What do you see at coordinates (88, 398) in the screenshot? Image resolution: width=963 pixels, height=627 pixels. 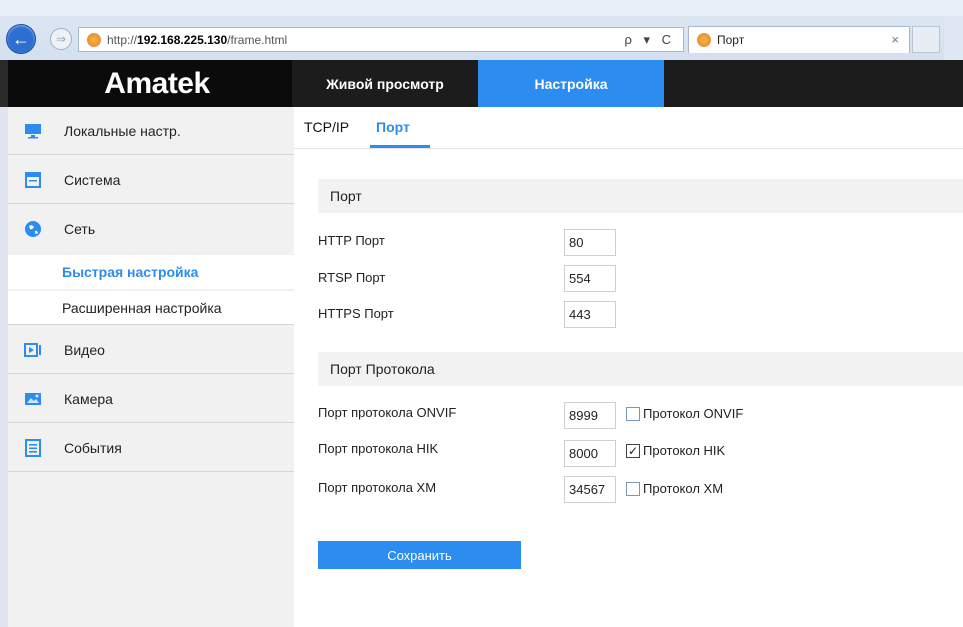 I see `sidebar-item-label: Камера` at bounding box center [88, 398].